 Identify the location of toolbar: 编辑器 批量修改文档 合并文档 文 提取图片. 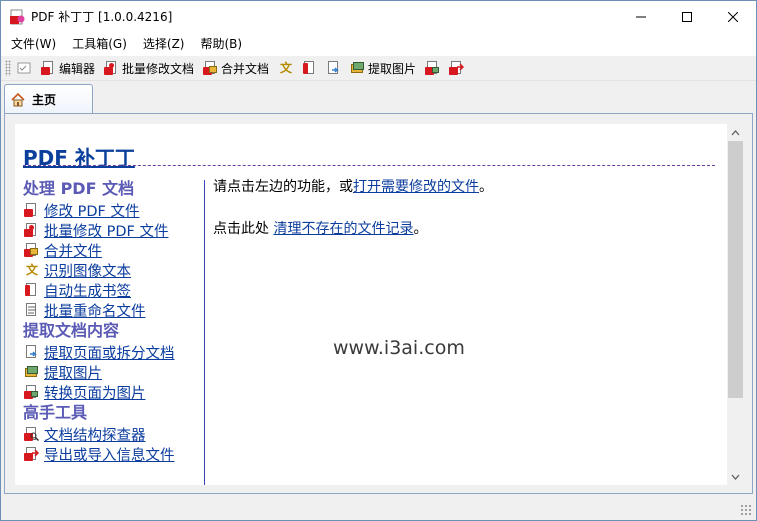
(378, 68).